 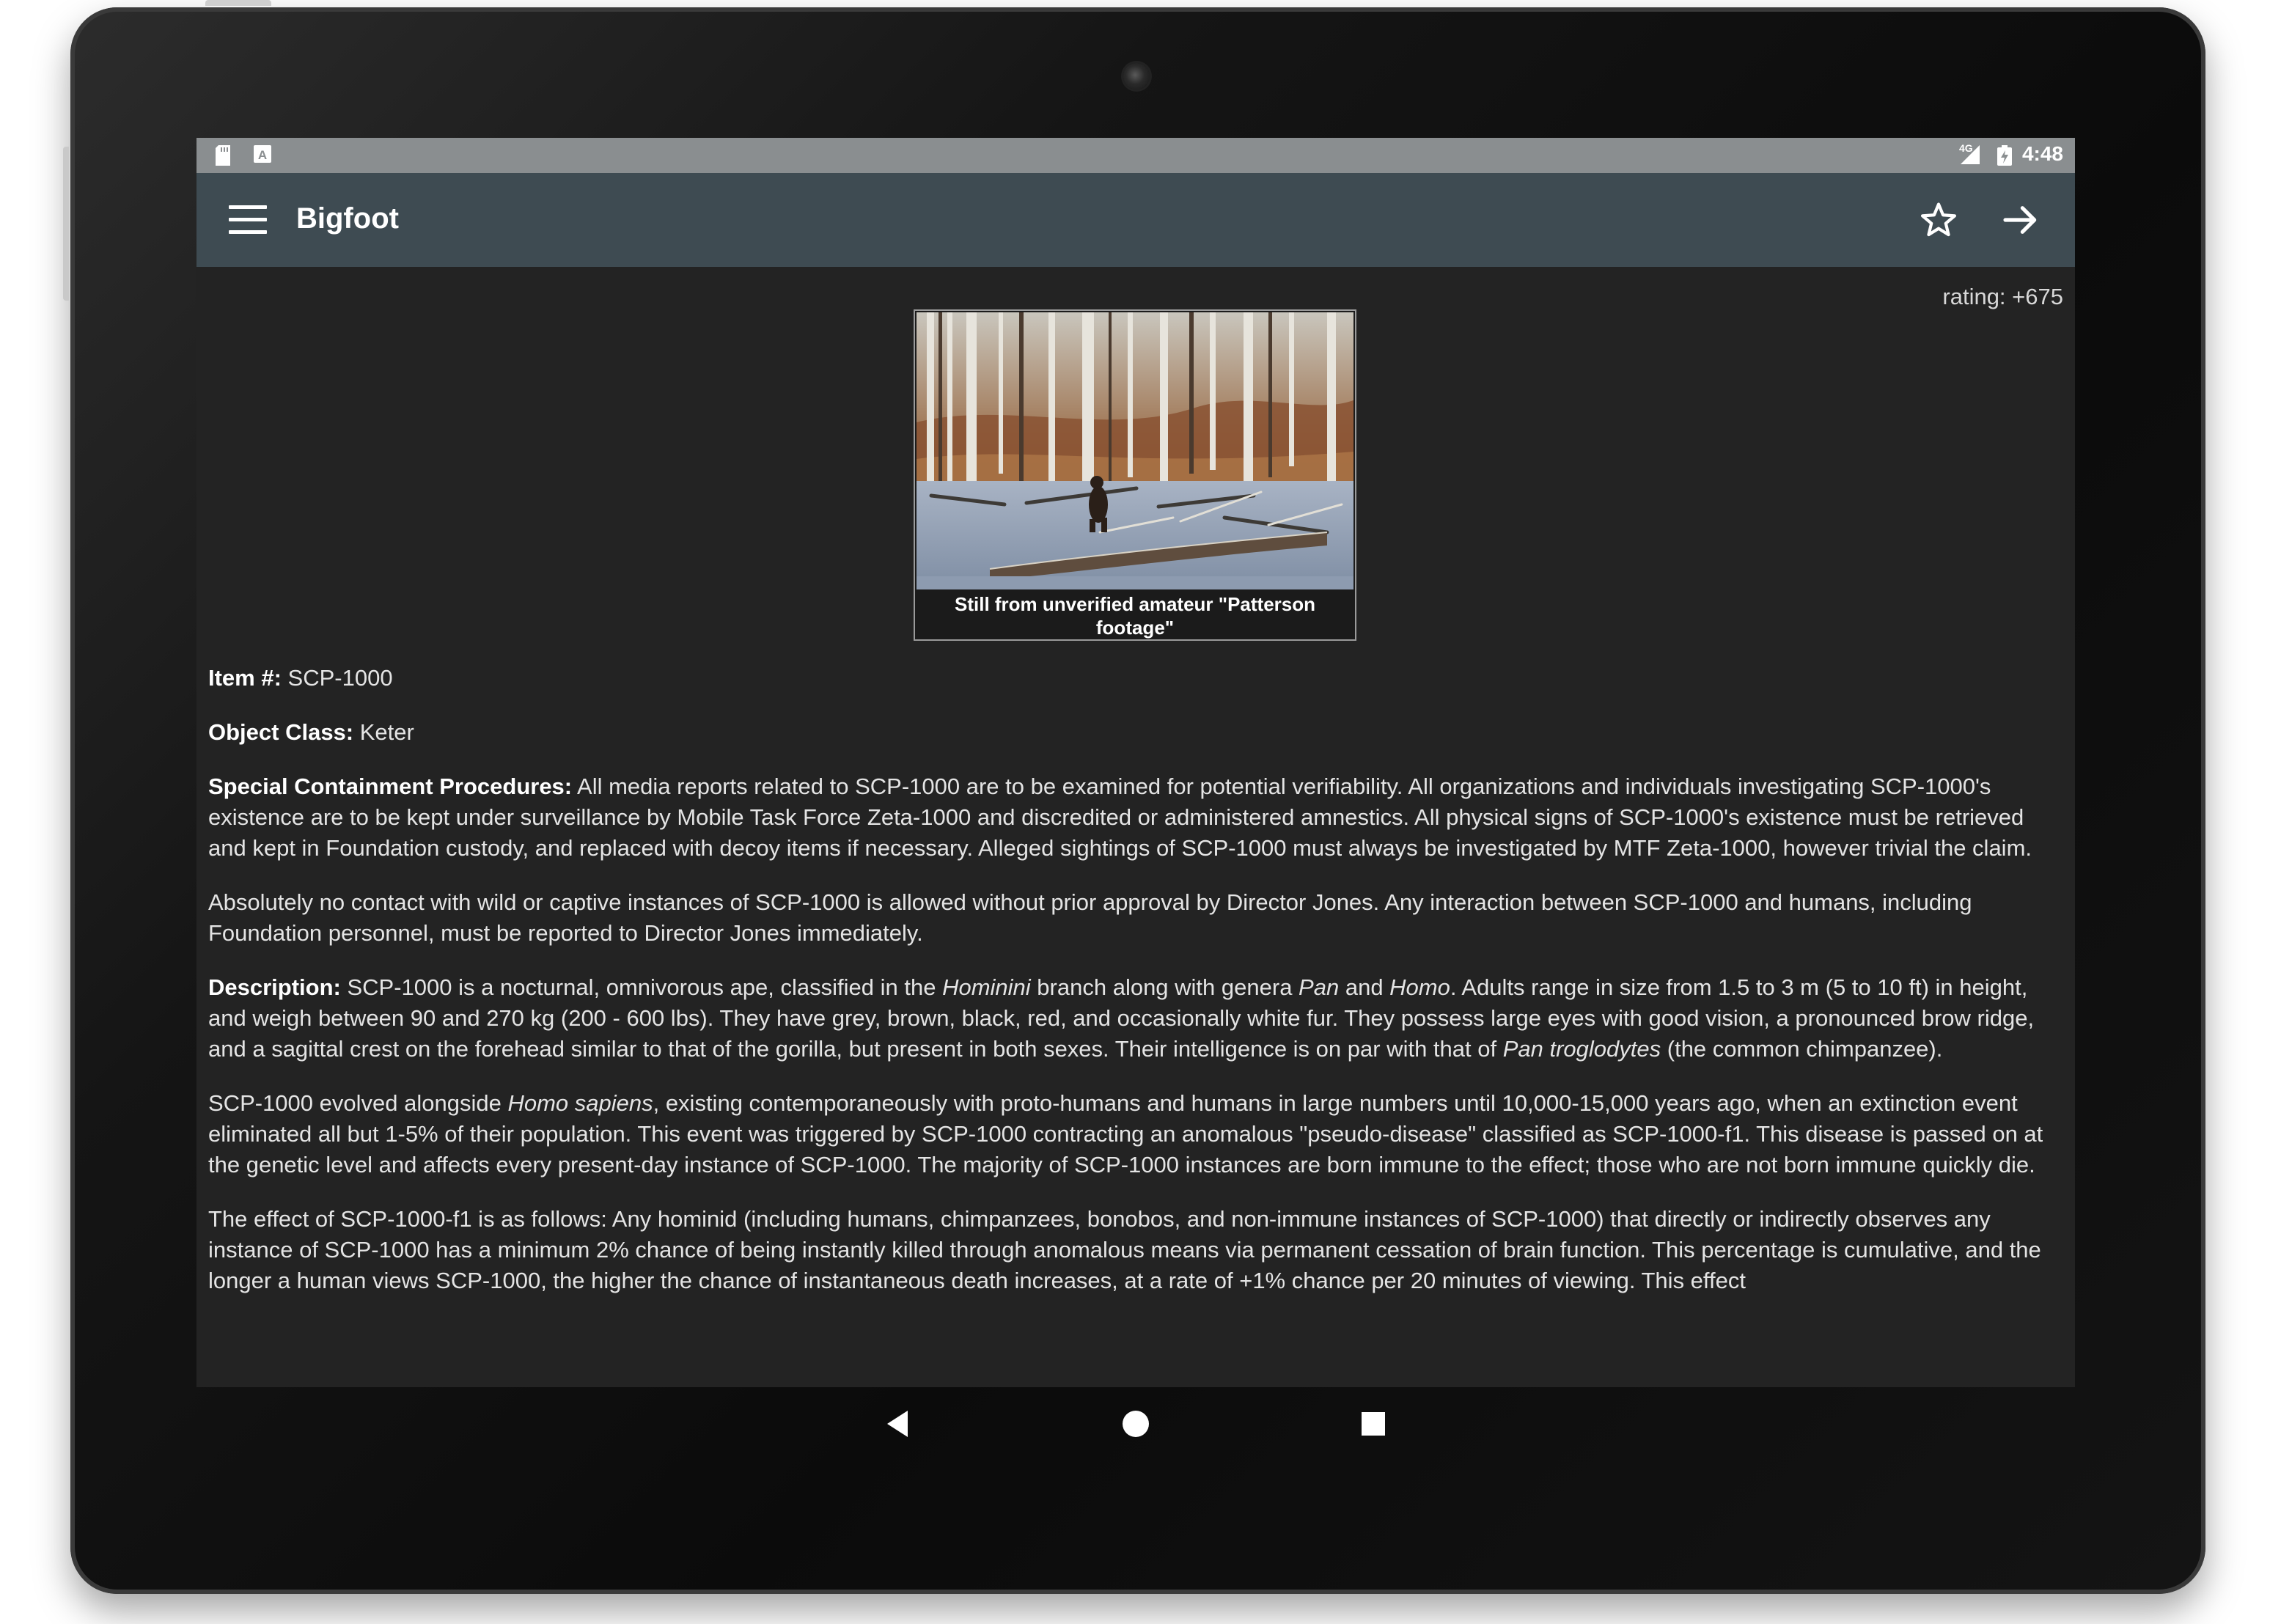 I want to click on description-pan: Pan, so click(x=1319, y=987).